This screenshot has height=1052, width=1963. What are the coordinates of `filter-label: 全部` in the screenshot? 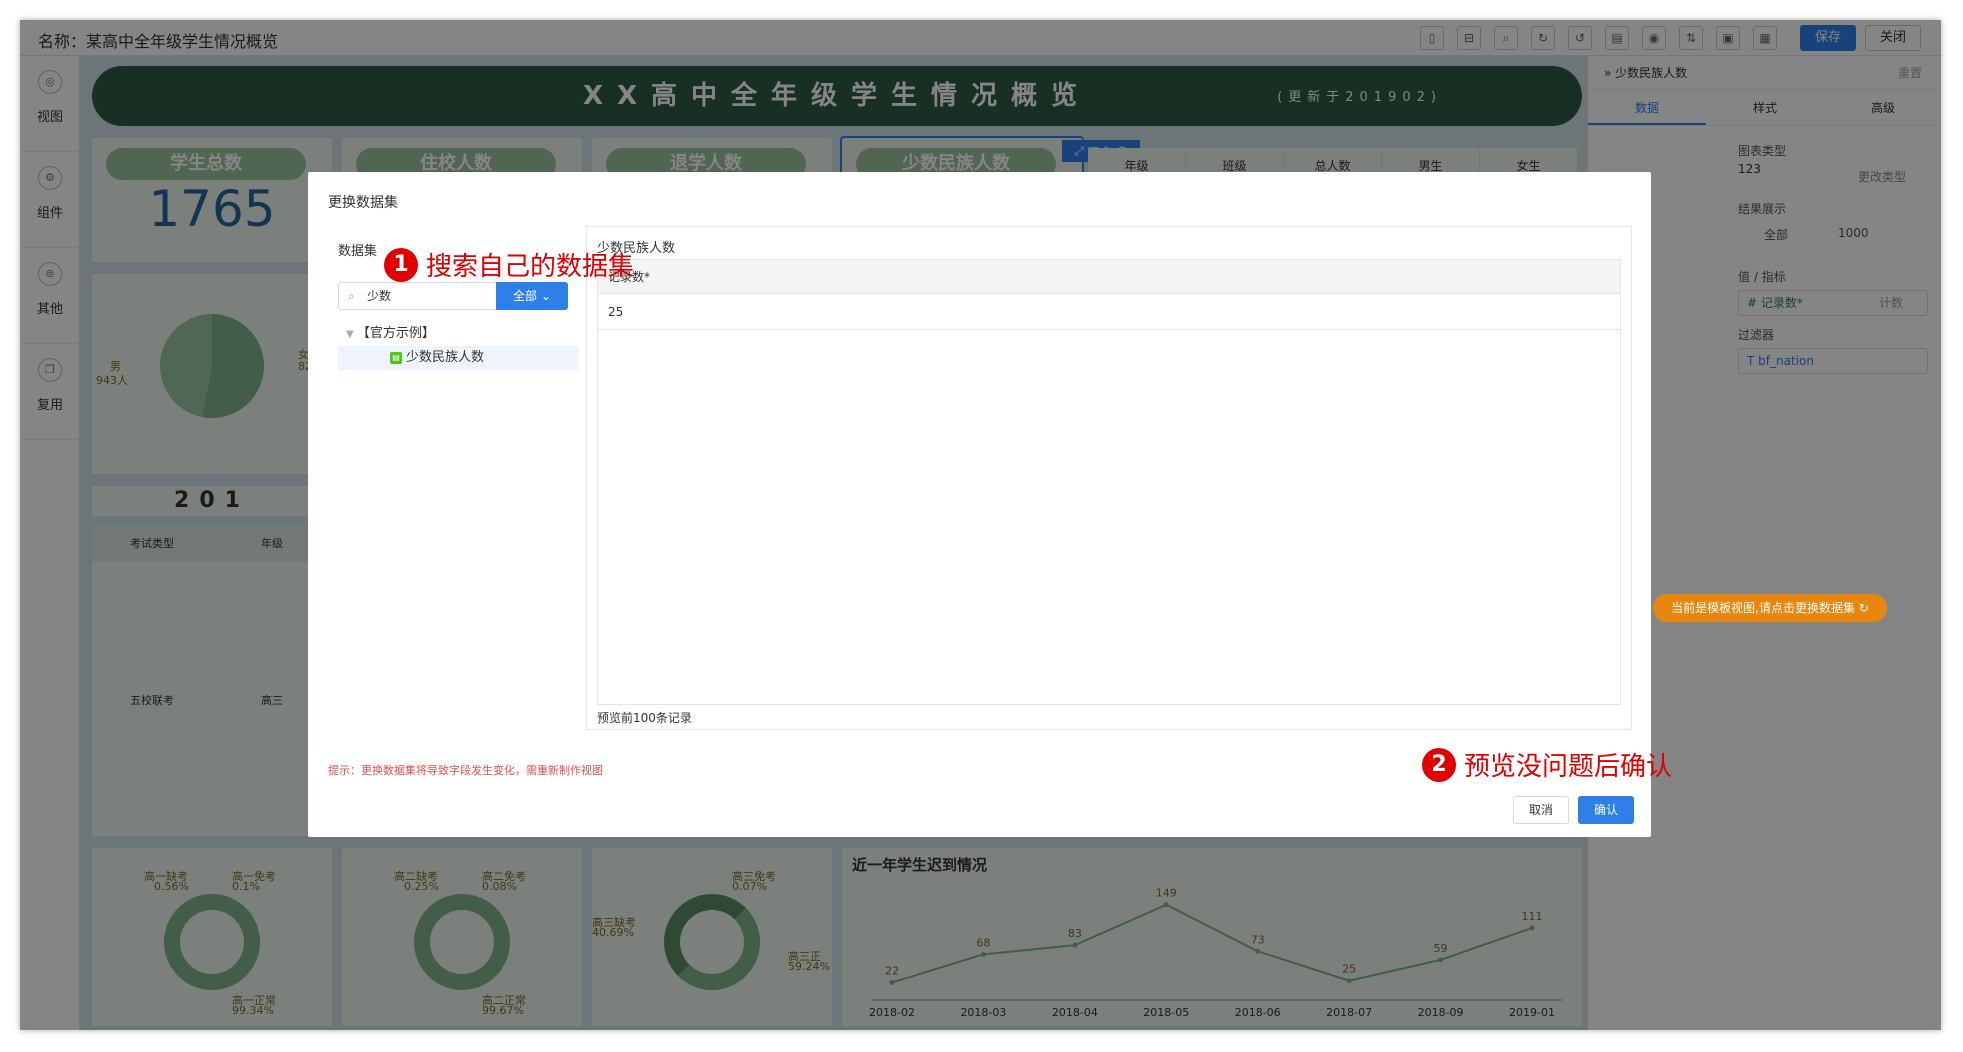 It's located at (525, 296).